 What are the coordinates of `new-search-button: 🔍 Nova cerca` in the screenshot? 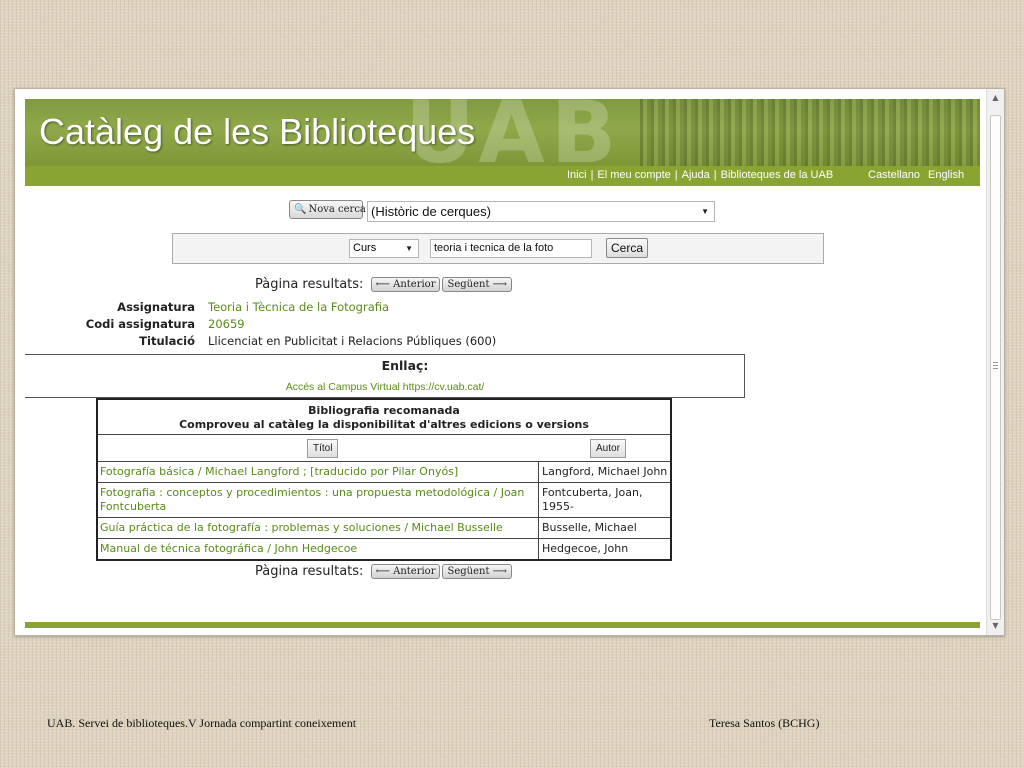 It's located at (327, 209).